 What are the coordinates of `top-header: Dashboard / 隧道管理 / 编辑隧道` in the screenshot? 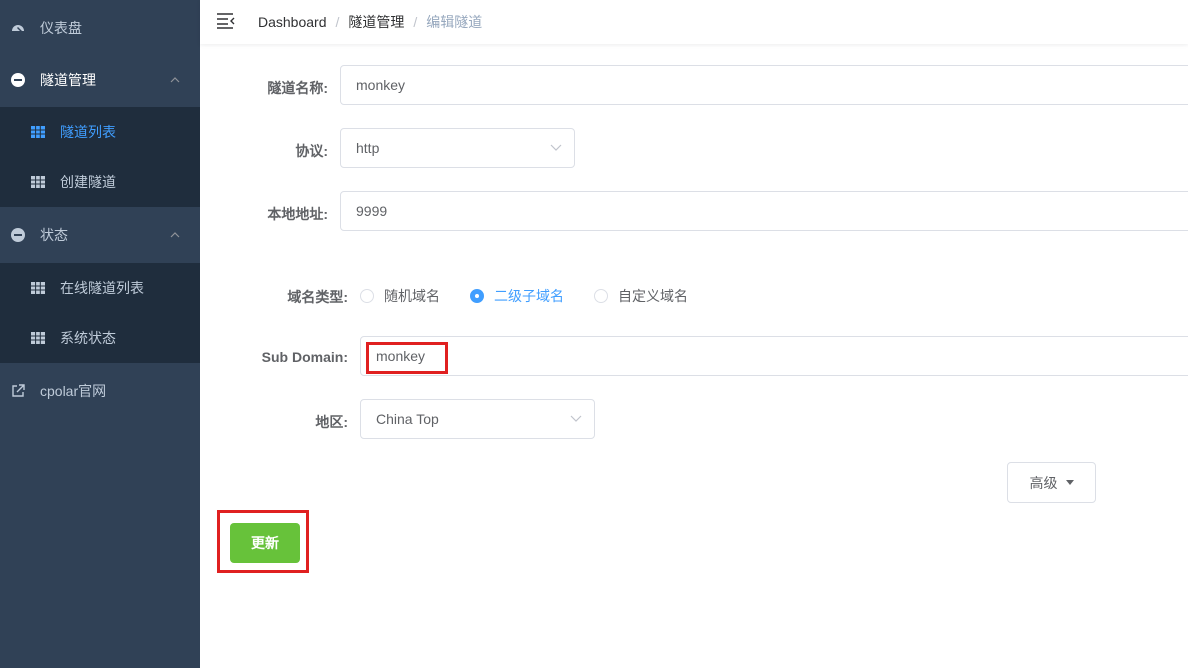 It's located at (694, 22).